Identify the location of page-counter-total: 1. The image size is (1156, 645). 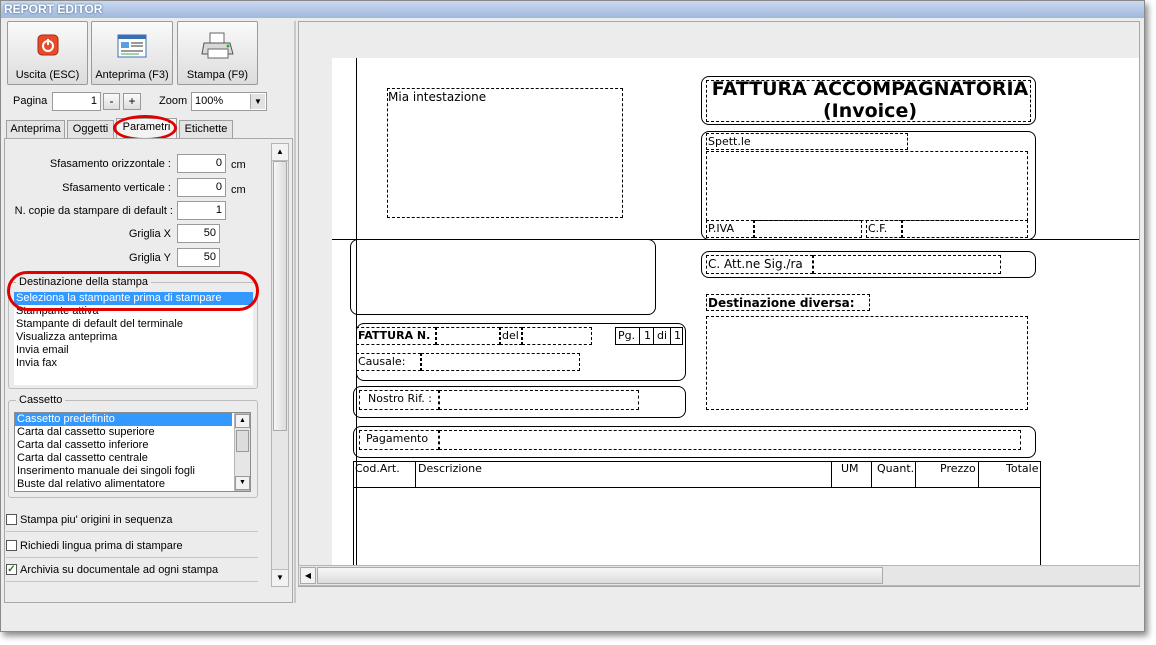
(677, 335).